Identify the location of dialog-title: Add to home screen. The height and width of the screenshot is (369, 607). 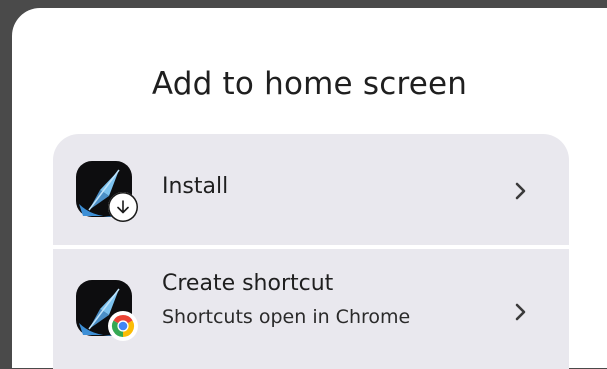
(309, 84).